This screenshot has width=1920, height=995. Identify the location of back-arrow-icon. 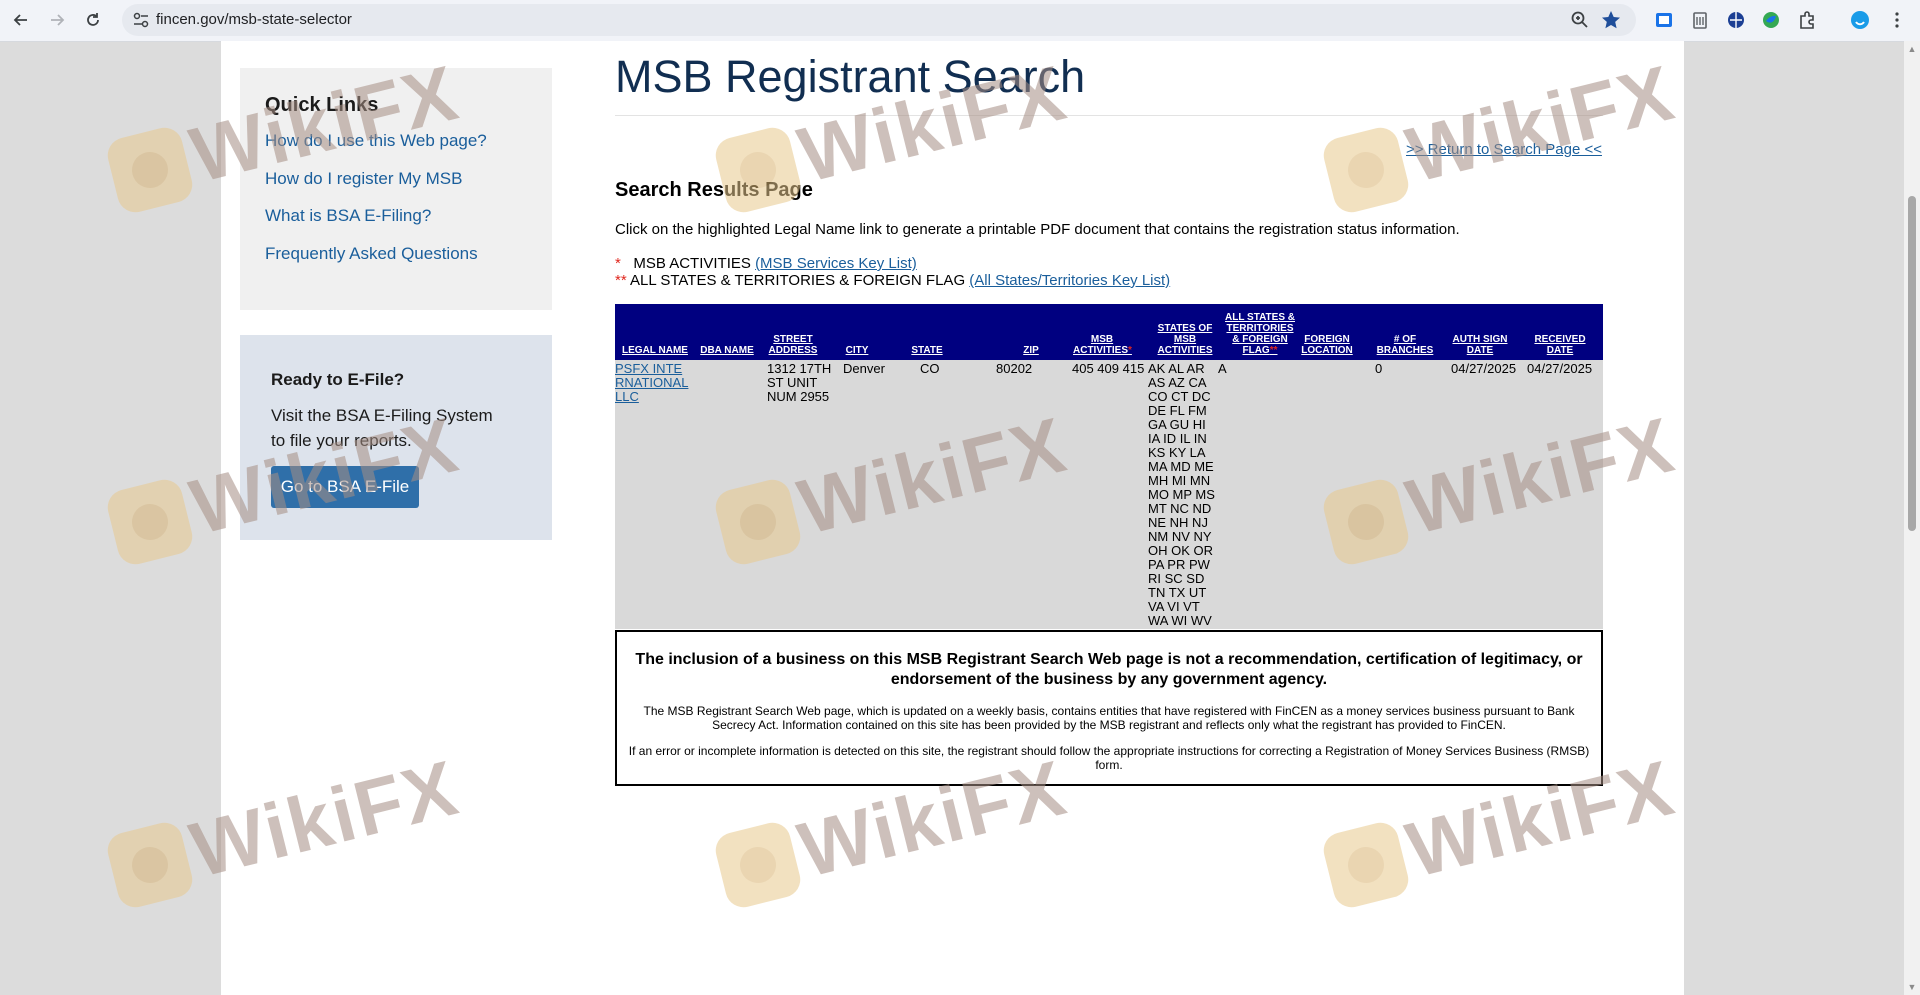
(20, 20).